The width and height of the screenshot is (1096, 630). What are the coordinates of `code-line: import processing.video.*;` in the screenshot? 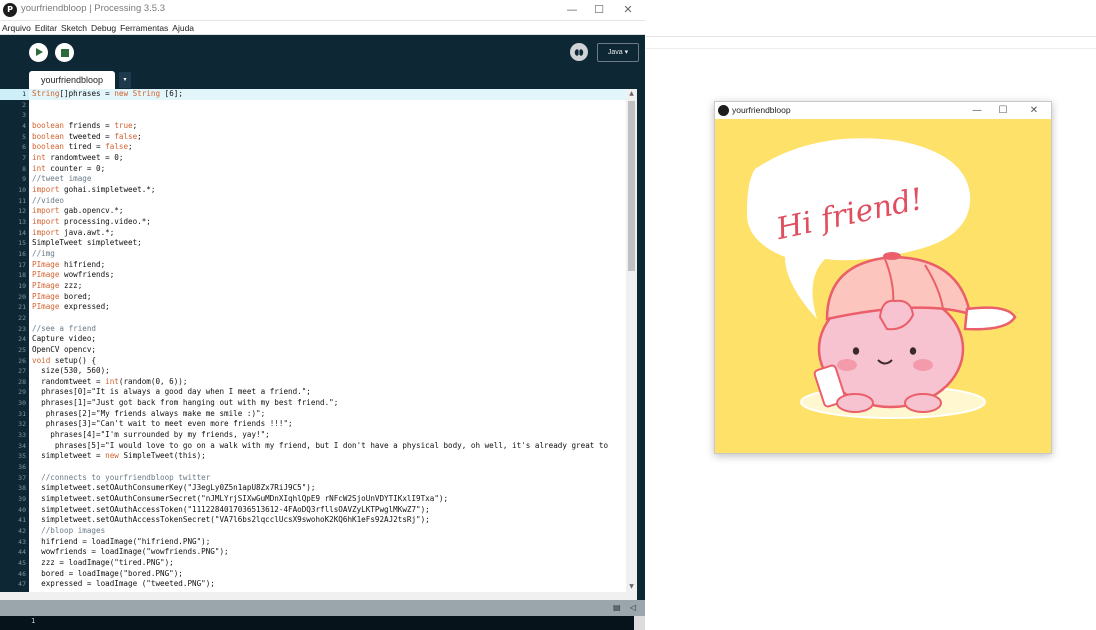 It's located at (327, 222).